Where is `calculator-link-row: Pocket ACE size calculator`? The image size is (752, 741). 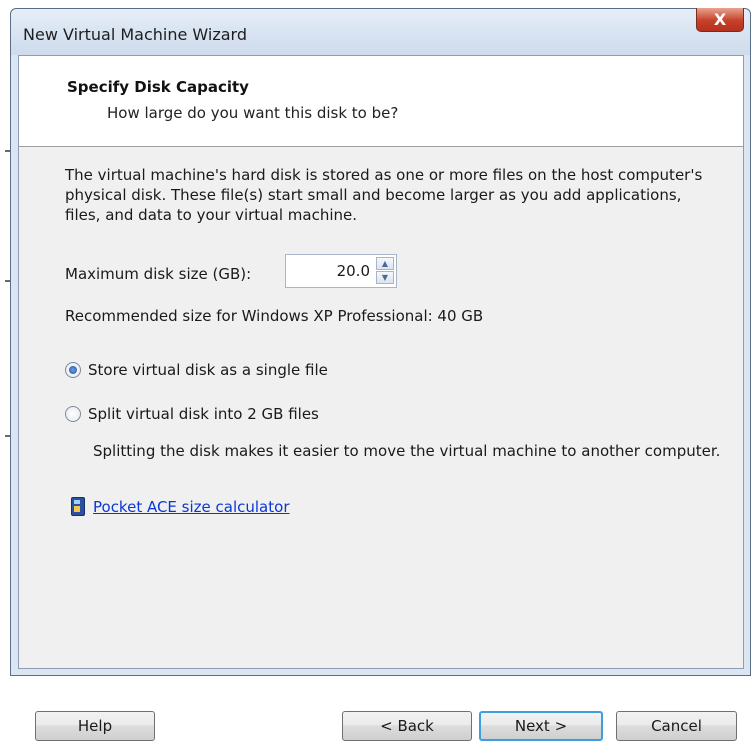 calculator-link-row: Pocket ACE size calculator is located at coordinates (180, 506).